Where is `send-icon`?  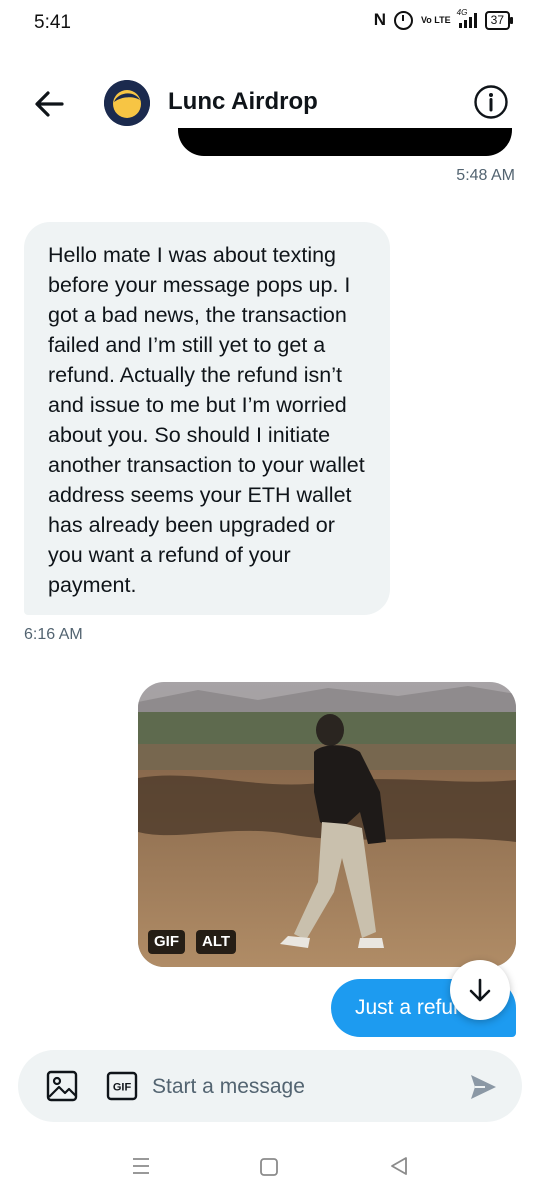 send-icon is located at coordinates (483, 1087).